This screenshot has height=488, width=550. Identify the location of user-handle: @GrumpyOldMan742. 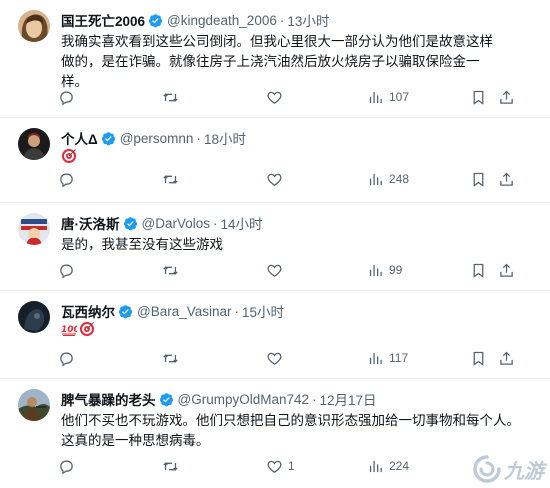
(244, 399).